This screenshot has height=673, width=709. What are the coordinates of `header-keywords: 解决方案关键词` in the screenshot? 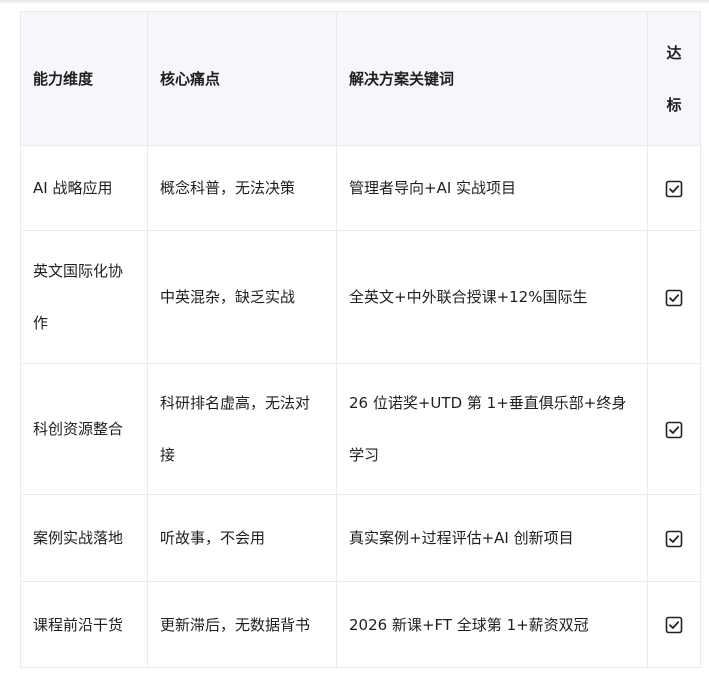 It's located at (492, 78).